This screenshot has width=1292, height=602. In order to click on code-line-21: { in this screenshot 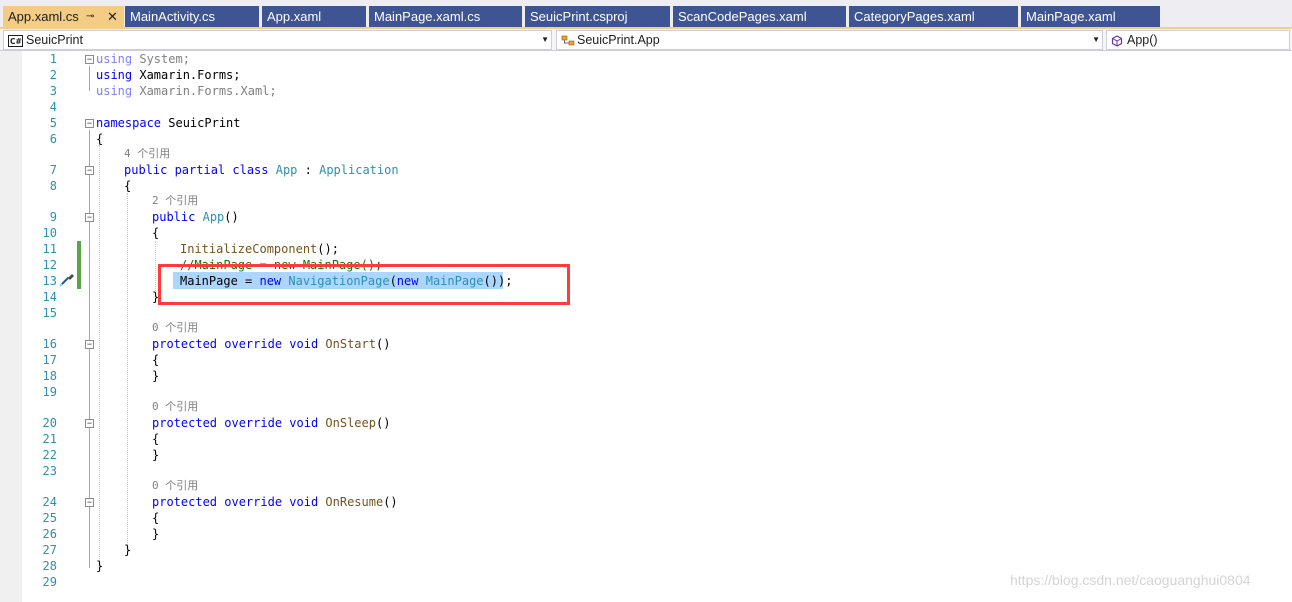, I will do `click(155, 439)`.